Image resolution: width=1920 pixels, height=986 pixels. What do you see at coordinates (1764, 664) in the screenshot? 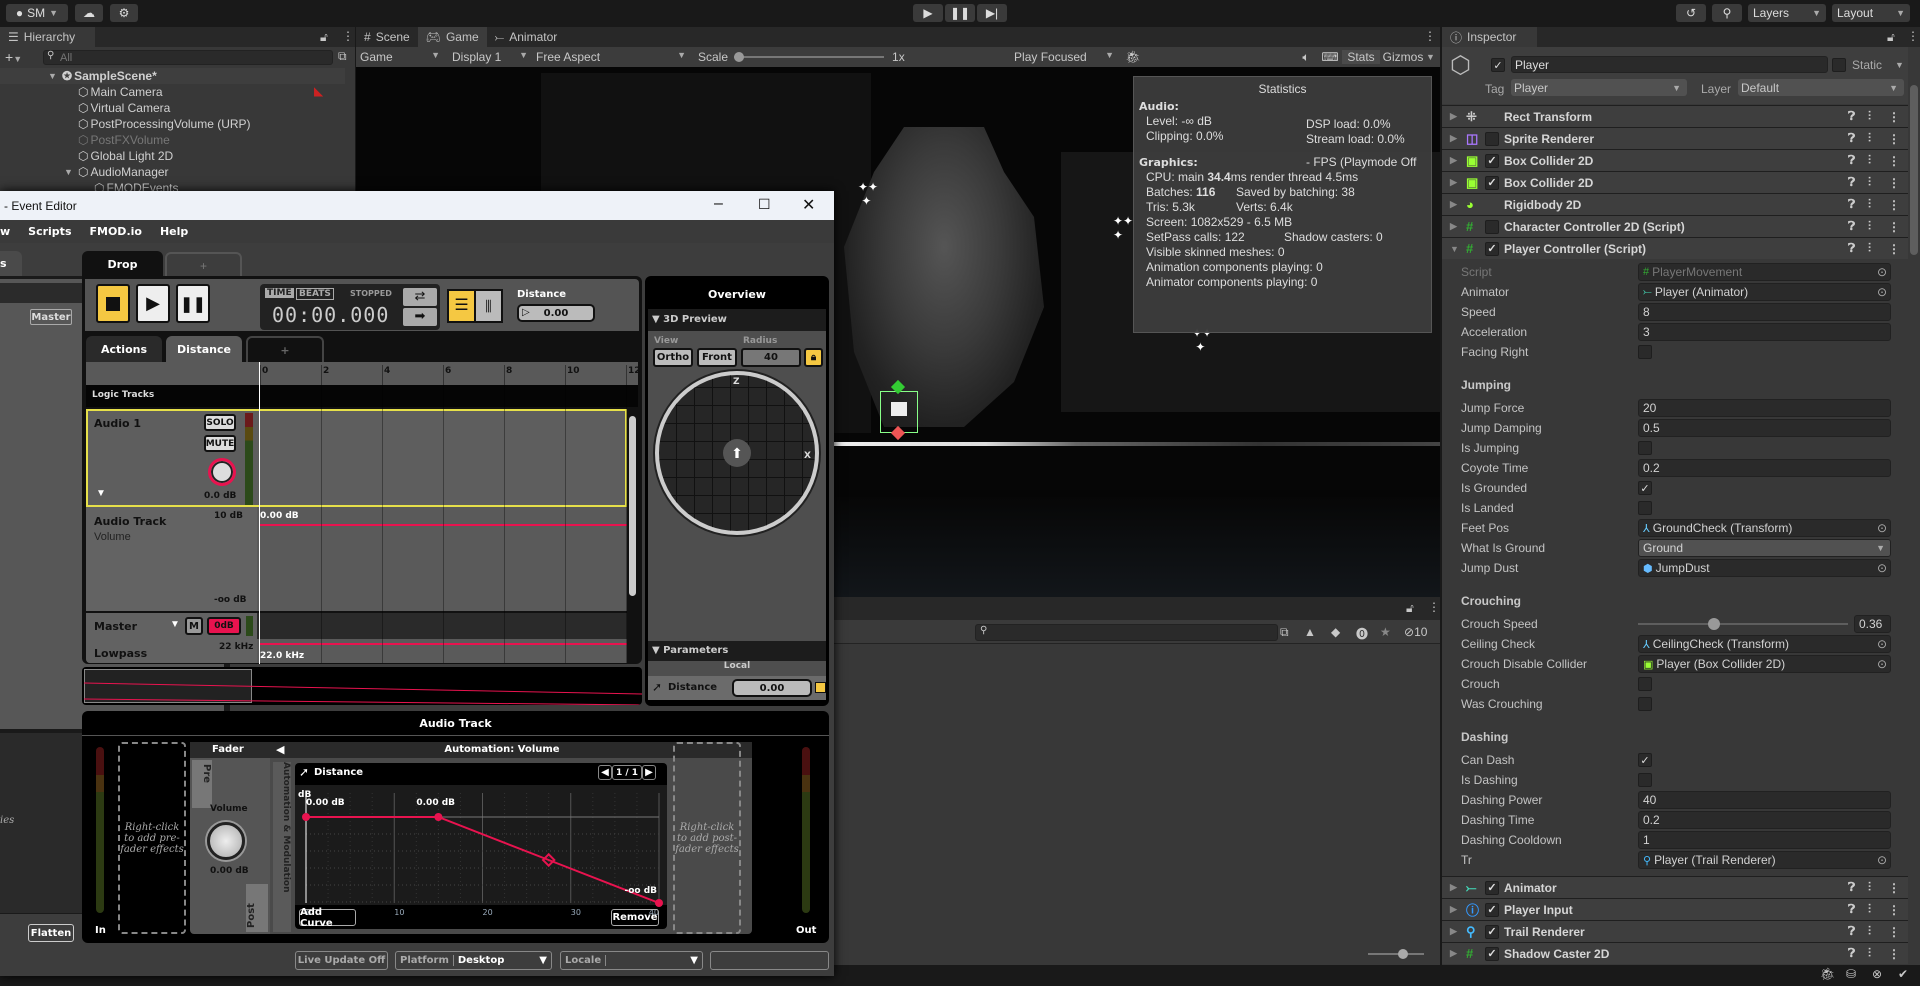
I see `object-field: ▣ Player (Box Collider 2D) ⊙` at bounding box center [1764, 664].